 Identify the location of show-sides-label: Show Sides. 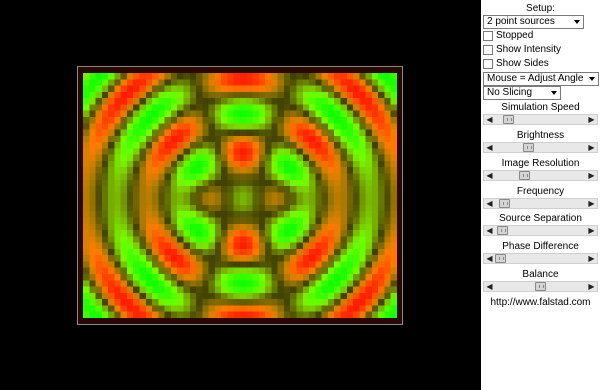
(522, 63).